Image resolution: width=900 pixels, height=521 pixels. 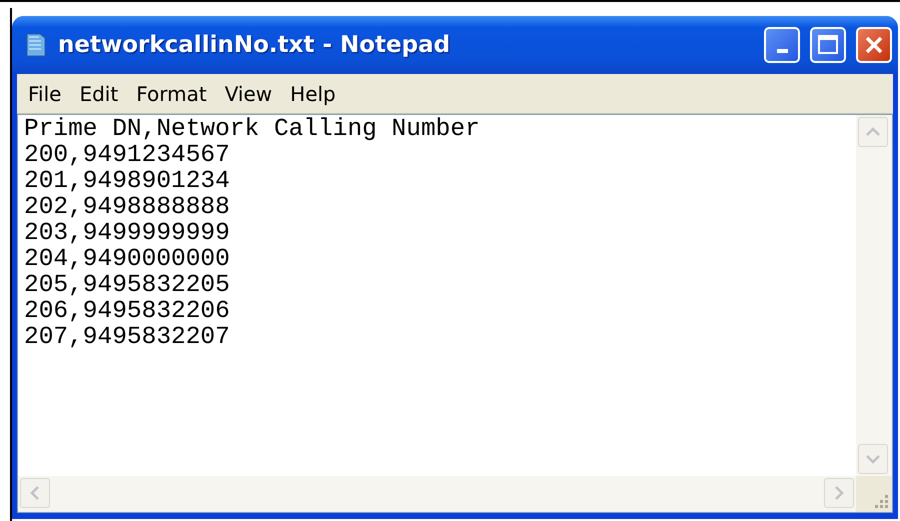 What do you see at coordinates (127, 312) in the screenshot?
I see `text-line: 206,9495832206` at bounding box center [127, 312].